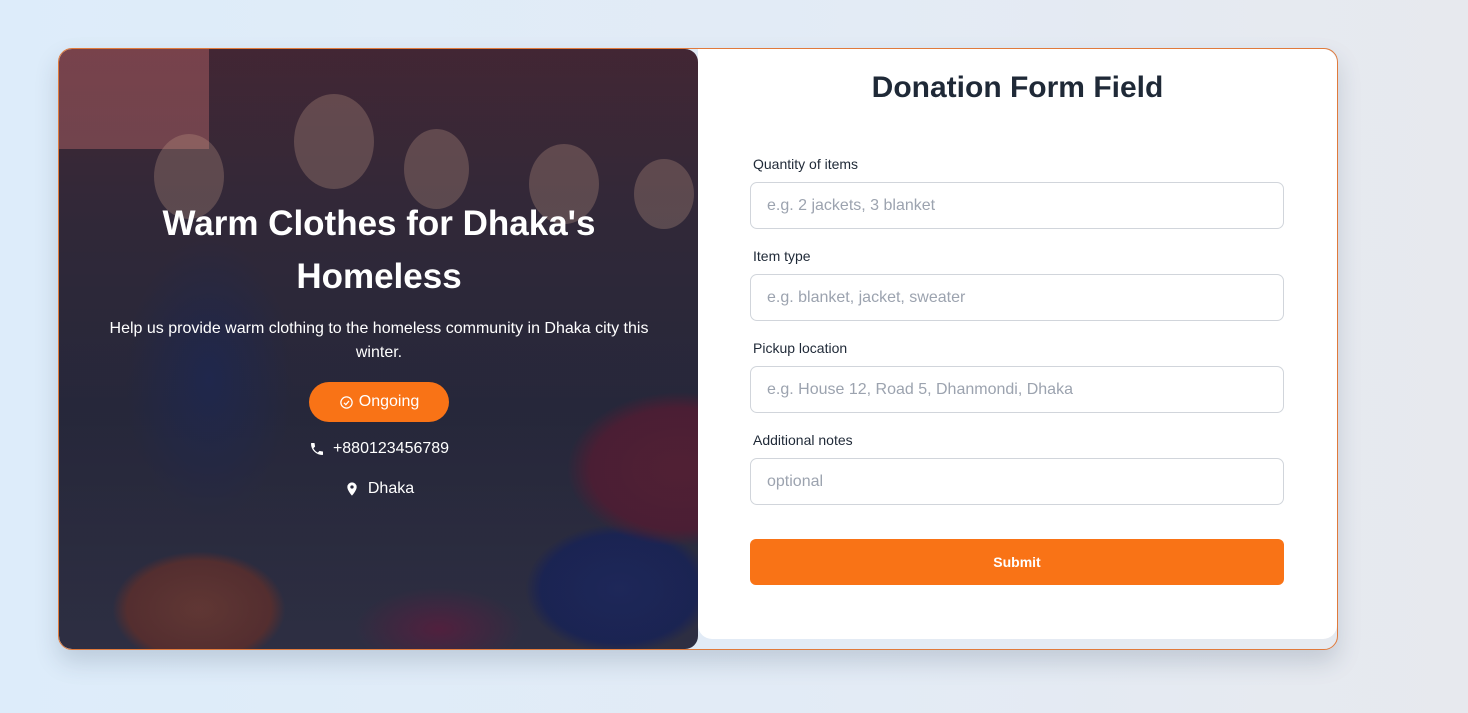  What do you see at coordinates (379, 250) in the screenshot?
I see `campaign-title: Warm Clothes for Dhaka's Homeless` at bounding box center [379, 250].